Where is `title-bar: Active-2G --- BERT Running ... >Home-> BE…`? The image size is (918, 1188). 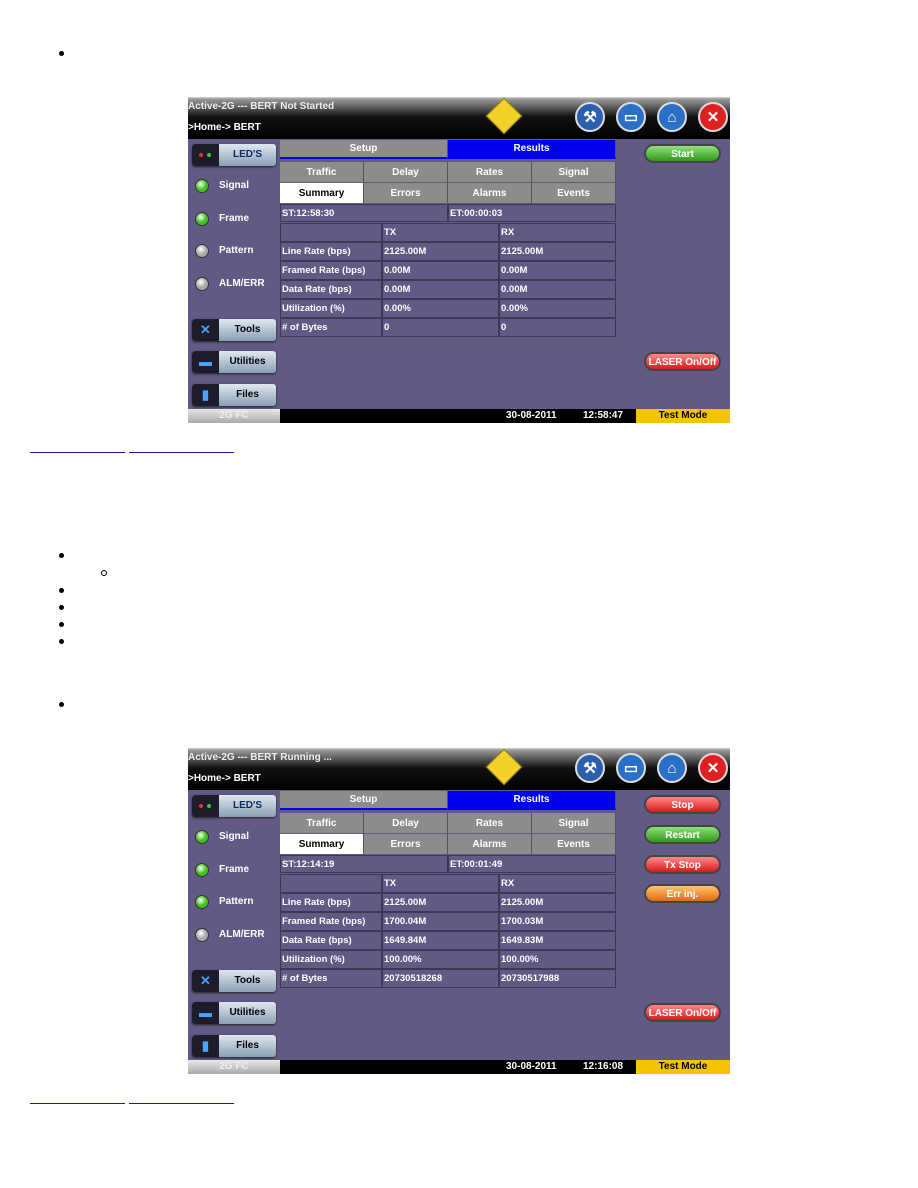 title-bar: Active-2G --- BERT Running ... >Home-> BE… is located at coordinates (459, 769).